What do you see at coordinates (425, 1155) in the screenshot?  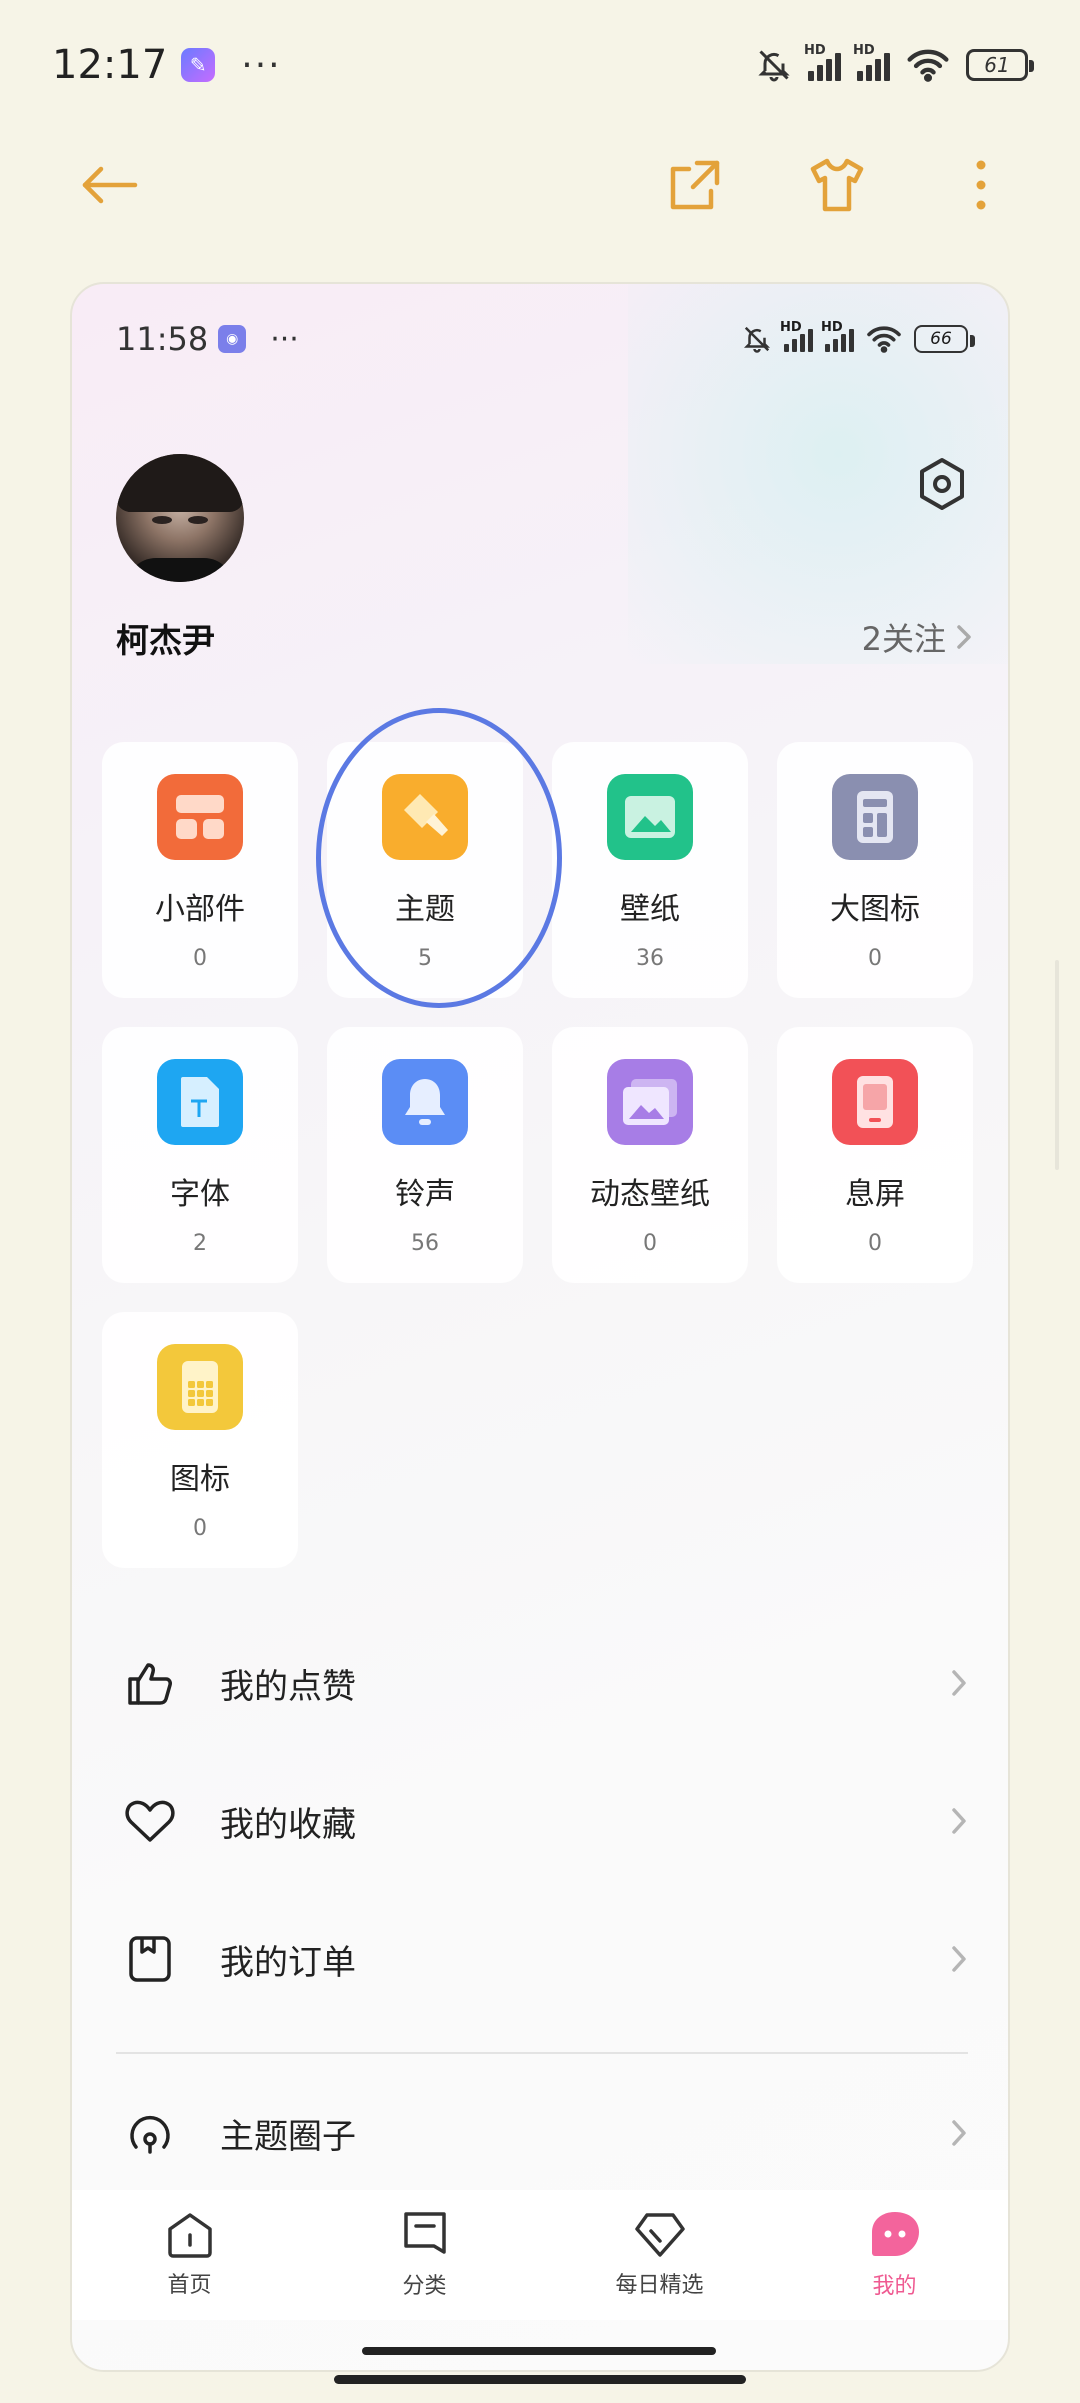 I see `tile-ringtones: 铃声 56` at bounding box center [425, 1155].